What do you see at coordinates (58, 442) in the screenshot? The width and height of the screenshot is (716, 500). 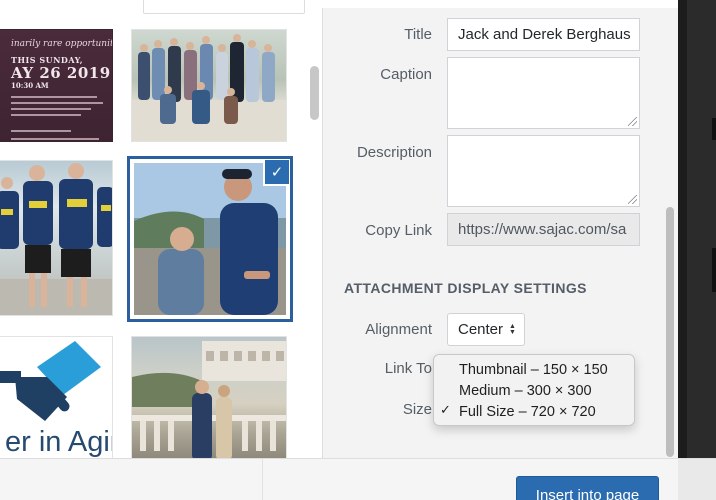 I see `logo-text: er in Agin` at bounding box center [58, 442].